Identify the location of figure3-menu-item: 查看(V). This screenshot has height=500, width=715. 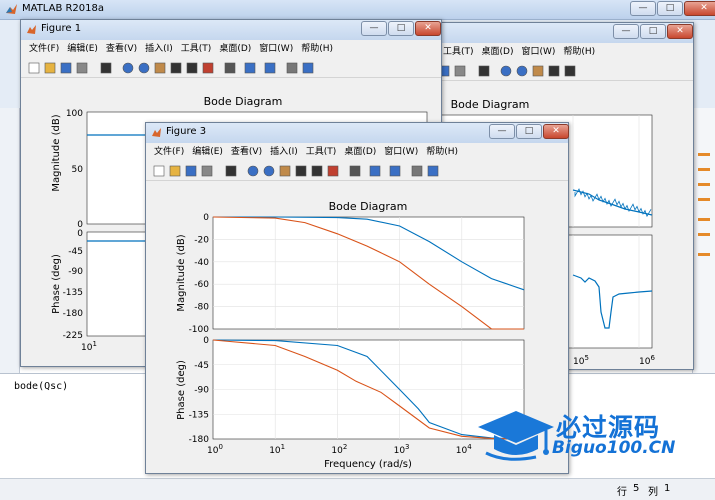
(246, 152).